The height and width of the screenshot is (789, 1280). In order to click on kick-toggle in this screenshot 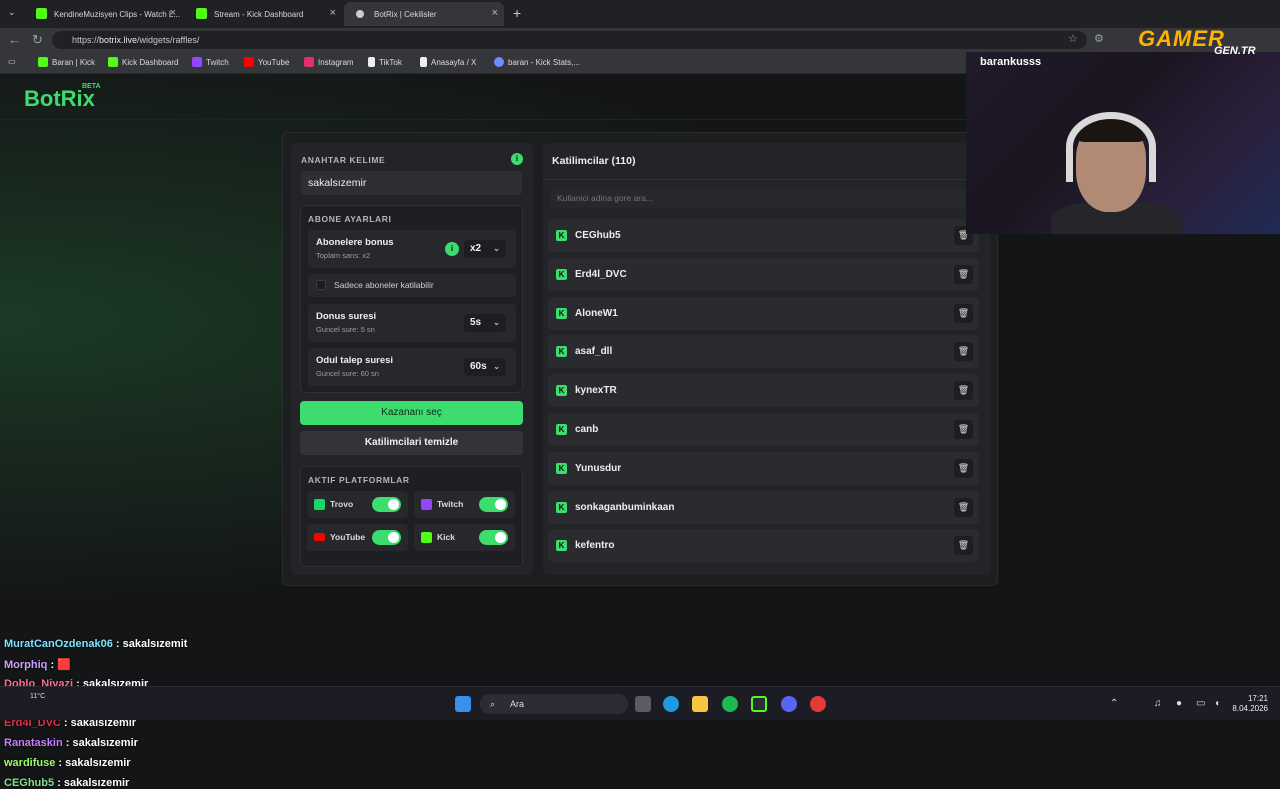, I will do `click(493, 537)`.